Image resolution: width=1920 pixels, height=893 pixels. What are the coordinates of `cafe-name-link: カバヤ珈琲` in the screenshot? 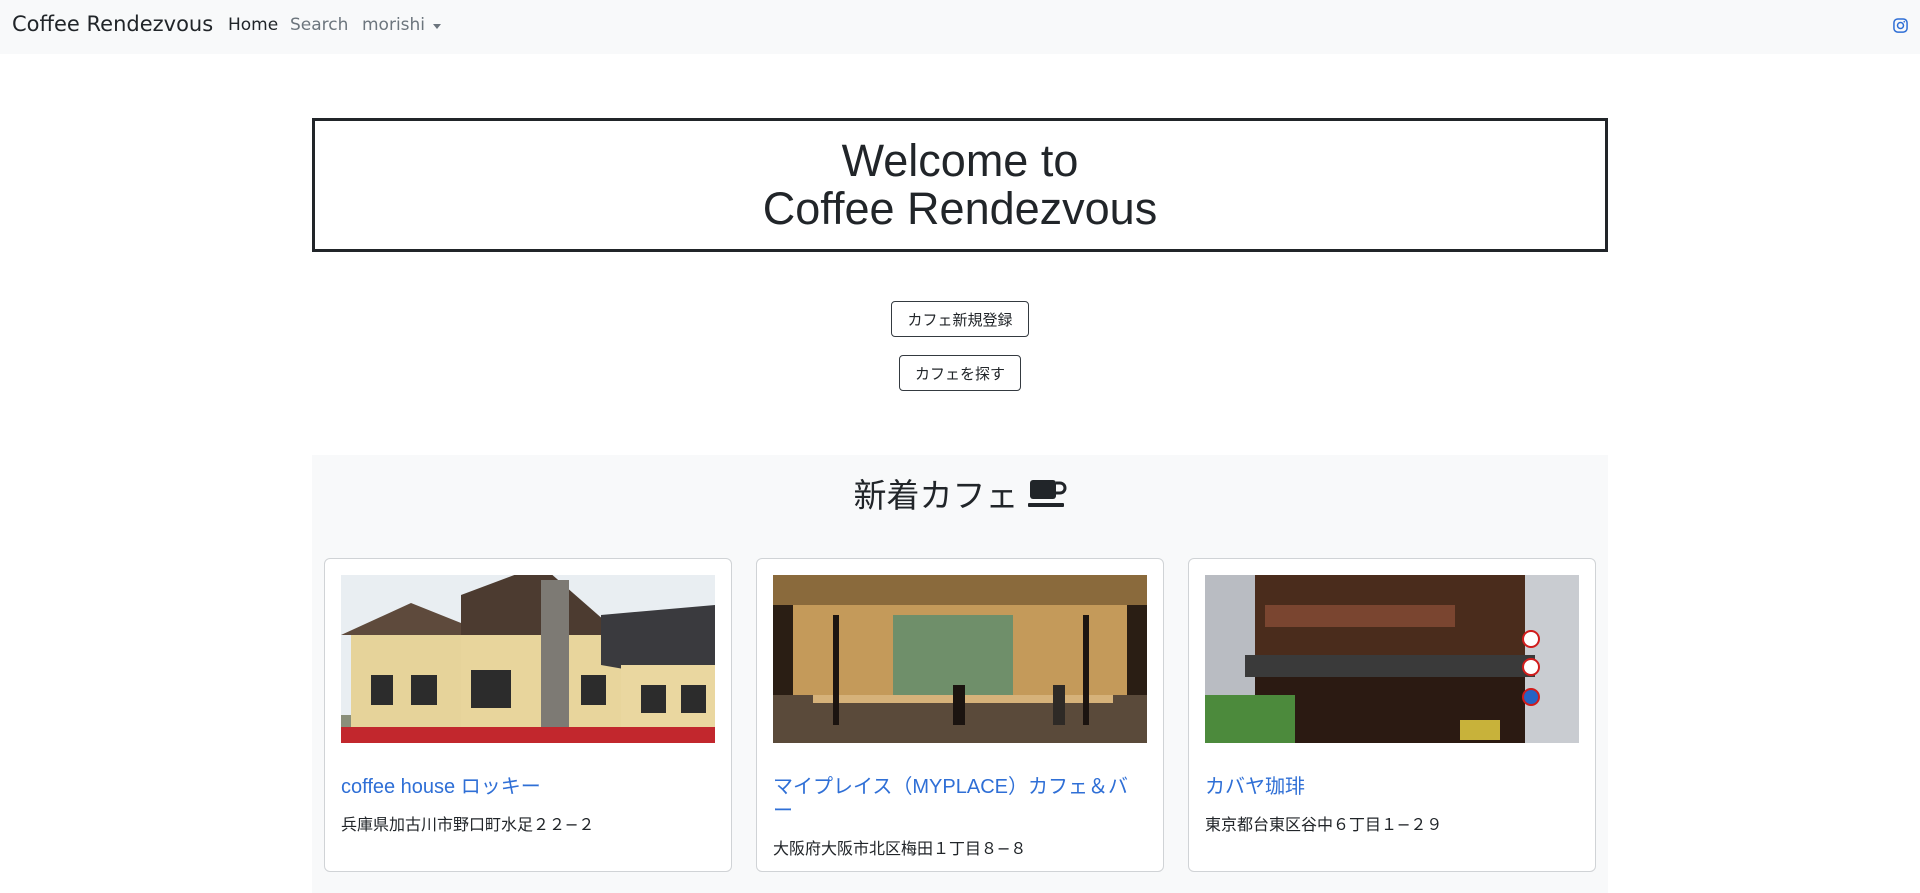 It's located at (1392, 787).